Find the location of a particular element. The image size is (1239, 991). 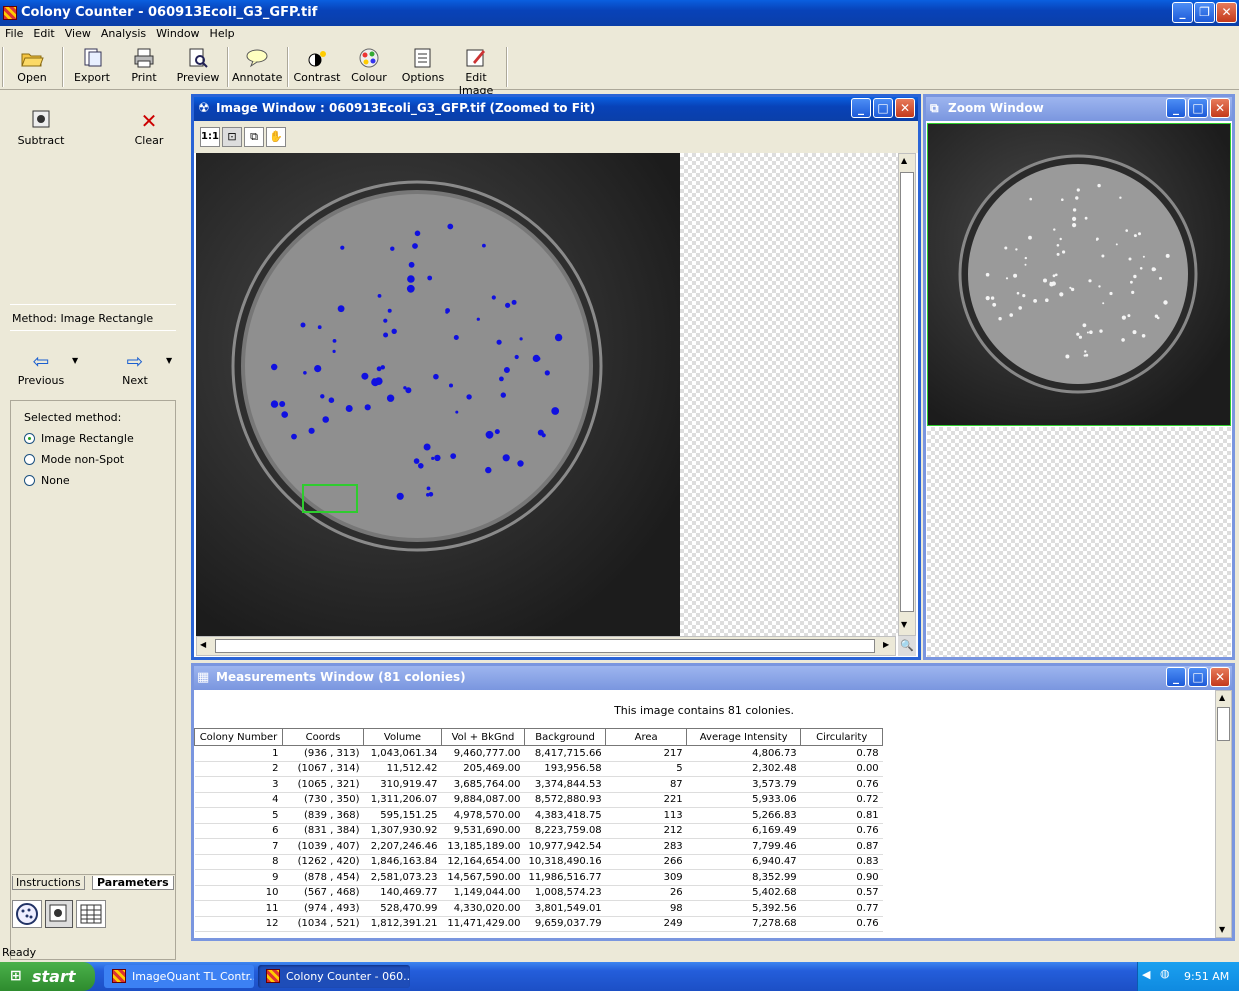

zoom-window-maximize-button: □ is located at coordinates (1198, 108).